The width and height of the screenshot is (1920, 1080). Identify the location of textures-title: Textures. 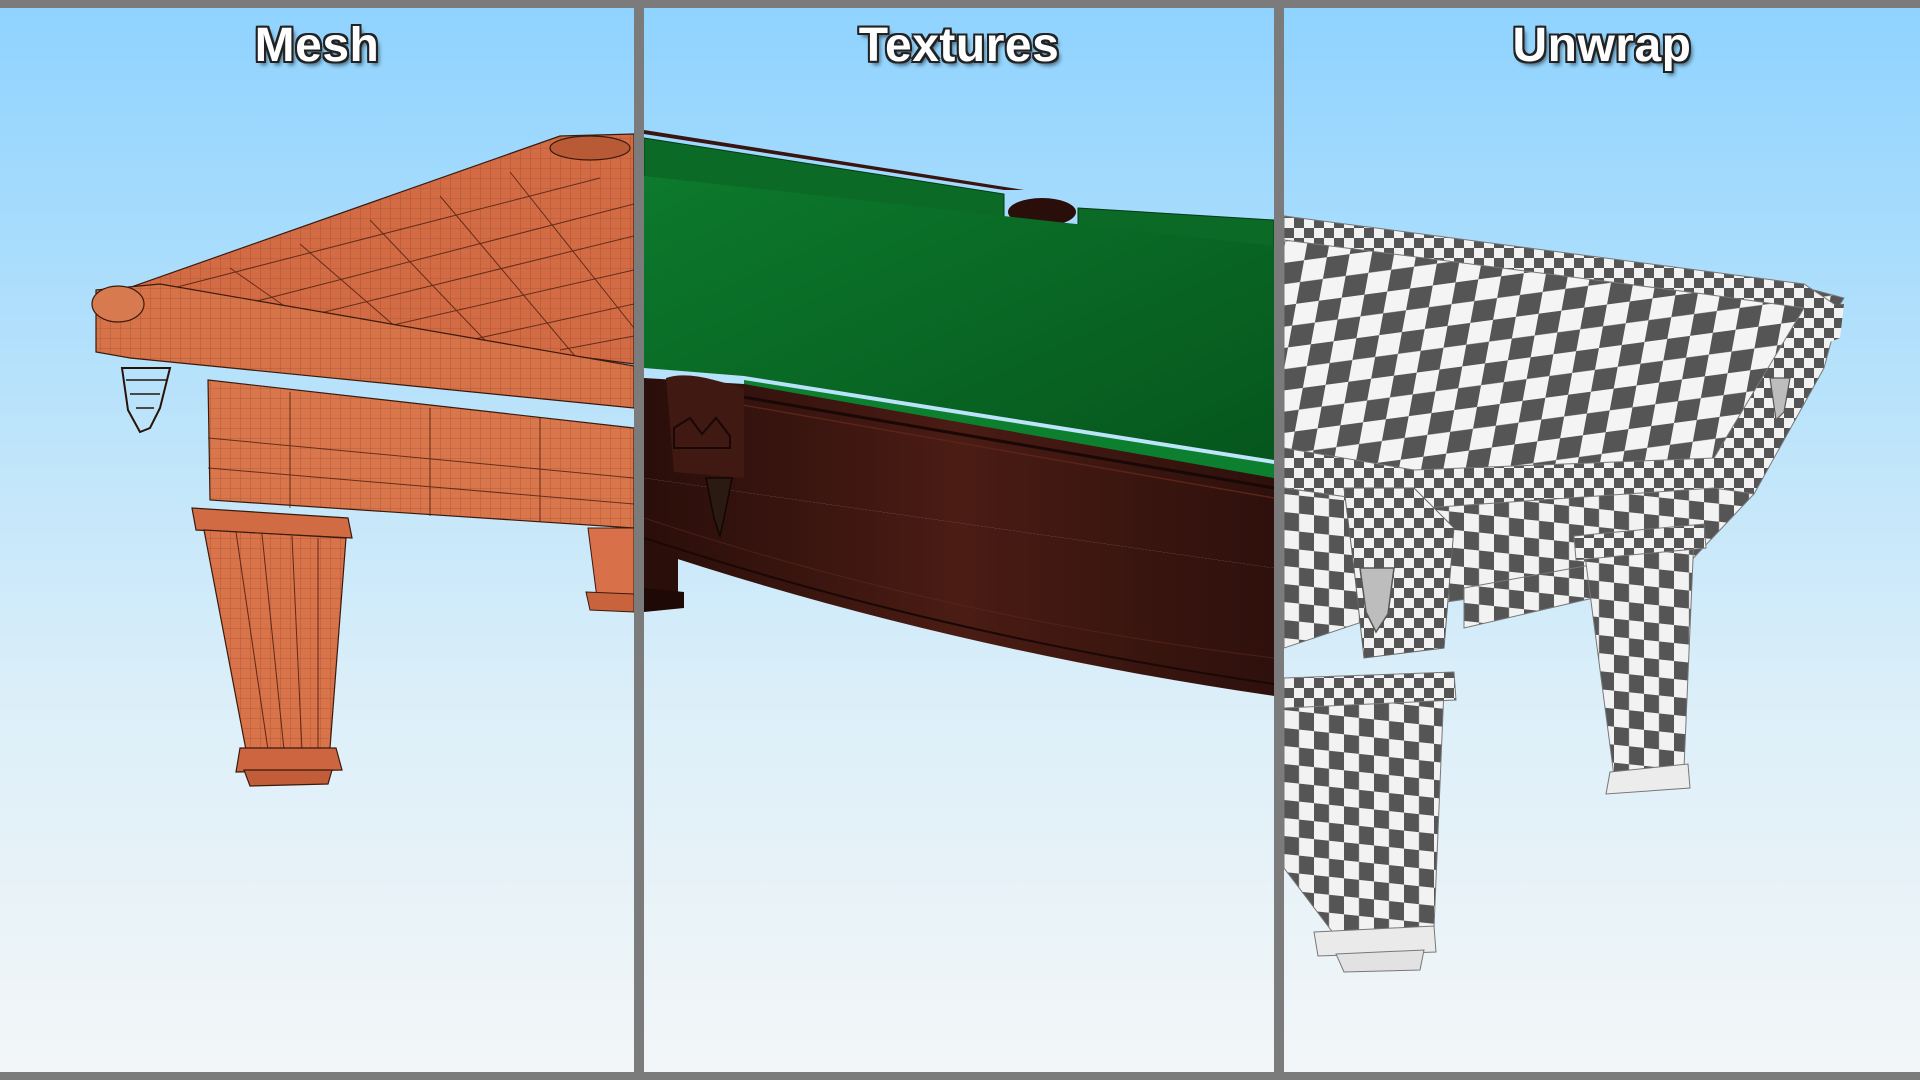
(959, 45).